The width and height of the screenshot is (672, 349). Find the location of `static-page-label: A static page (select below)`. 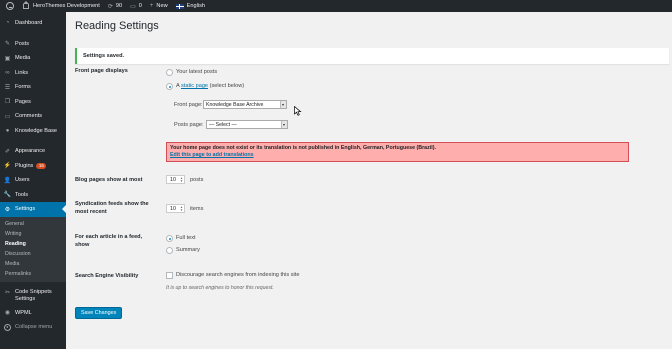

static-page-label: A static page (select below) is located at coordinates (210, 86).